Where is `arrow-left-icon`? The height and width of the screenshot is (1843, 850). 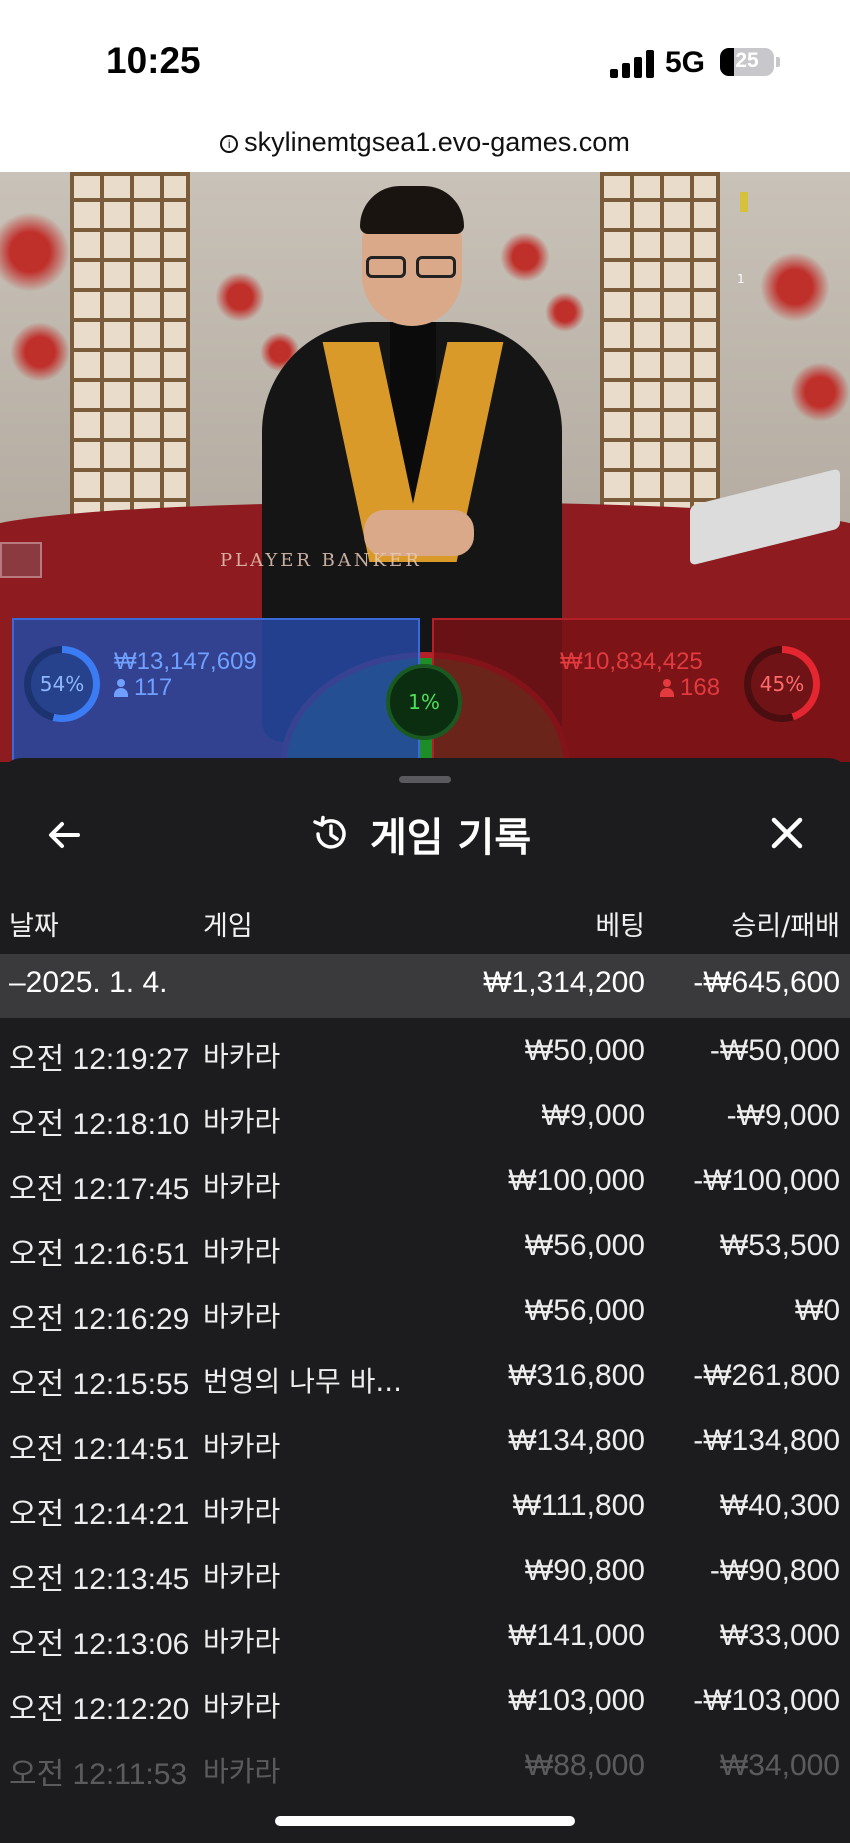 arrow-left-icon is located at coordinates (64, 835).